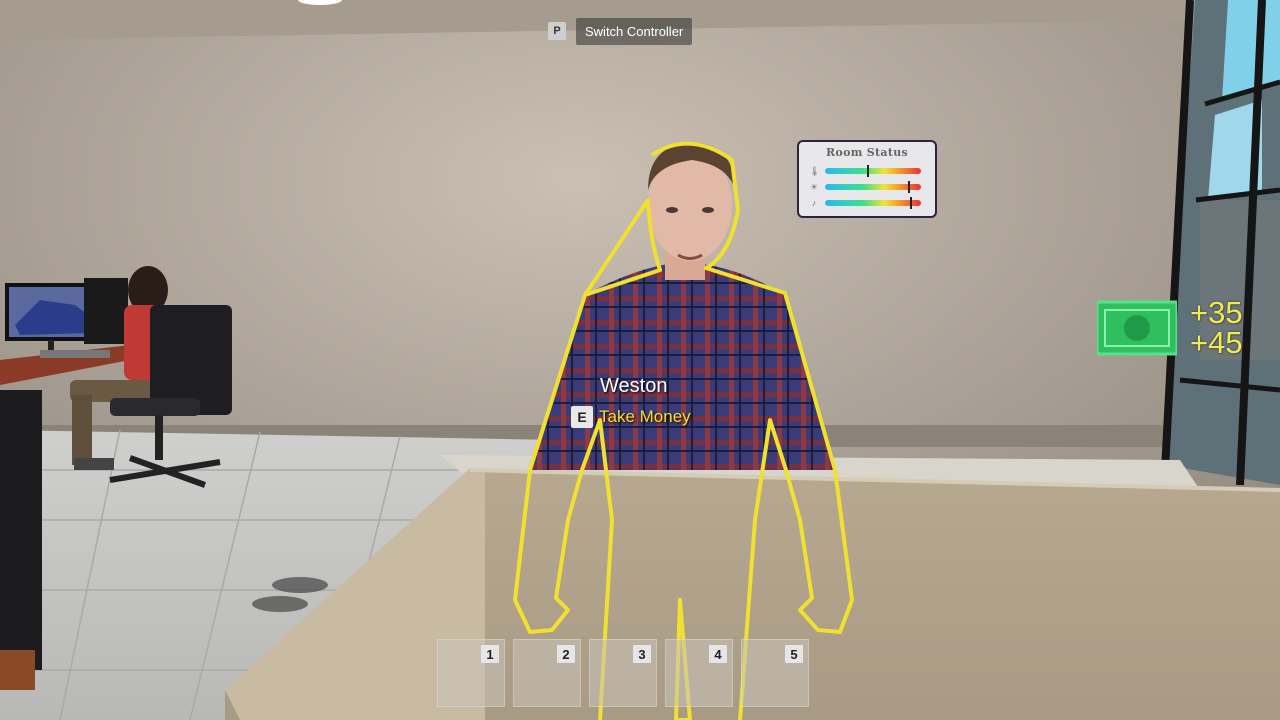 The image size is (1280, 720). What do you see at coordinates (794, 654) in the screenshot?
I see `slot-number: 5` at bounding box center [794, 654].